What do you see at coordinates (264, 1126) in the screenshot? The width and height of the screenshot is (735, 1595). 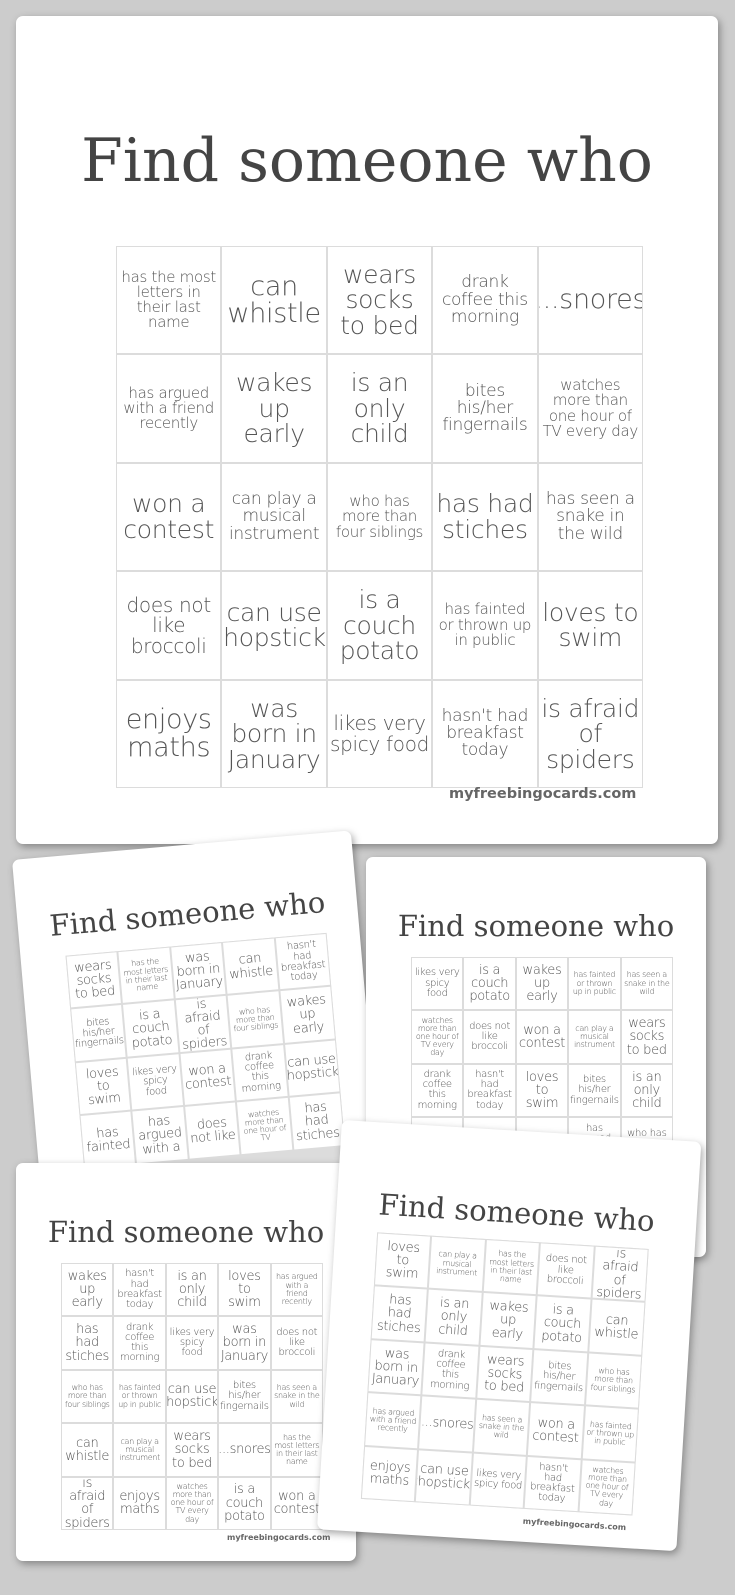 I see `bingo-cell: watches more than one hour of TV` at bounding box center [264, 1126].